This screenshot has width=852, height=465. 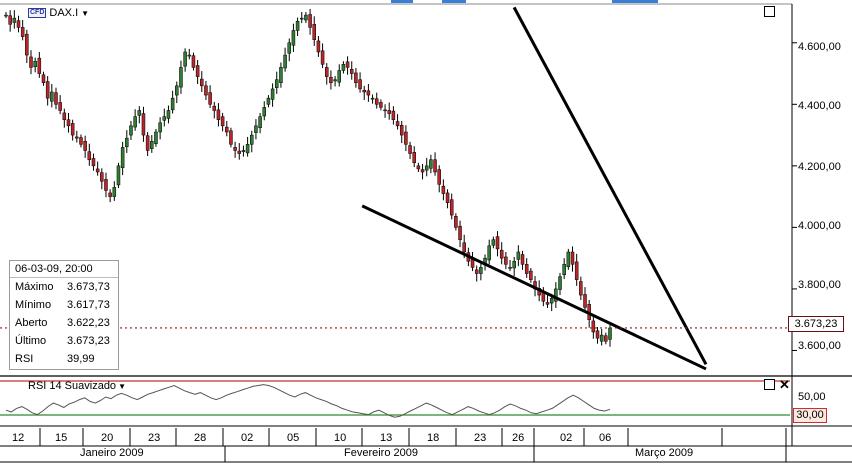 I want to click on x-day-label: 12, so click(x=18, y=438).